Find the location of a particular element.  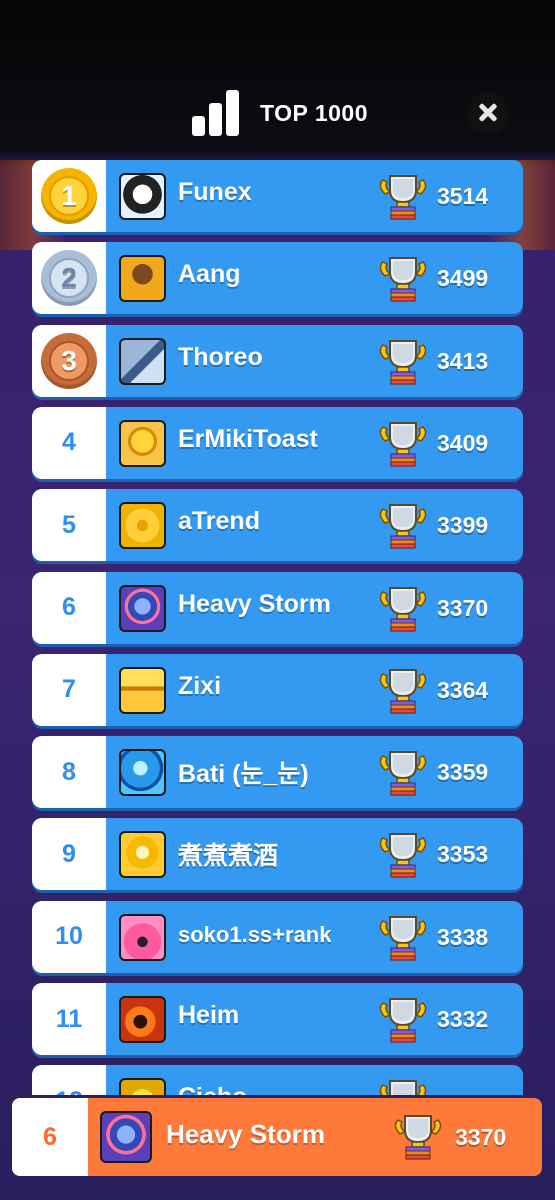

rank-number: 4 is located at coordinates (69, 442).